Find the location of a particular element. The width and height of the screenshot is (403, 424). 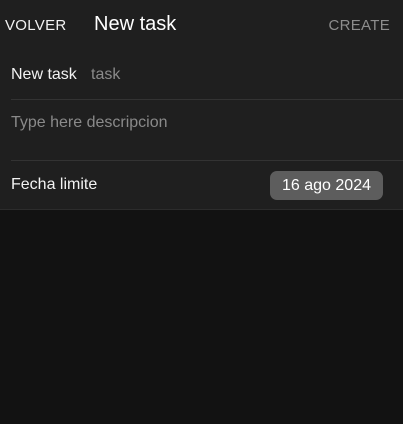

page-title: New task is located at coordinates (135, 24).